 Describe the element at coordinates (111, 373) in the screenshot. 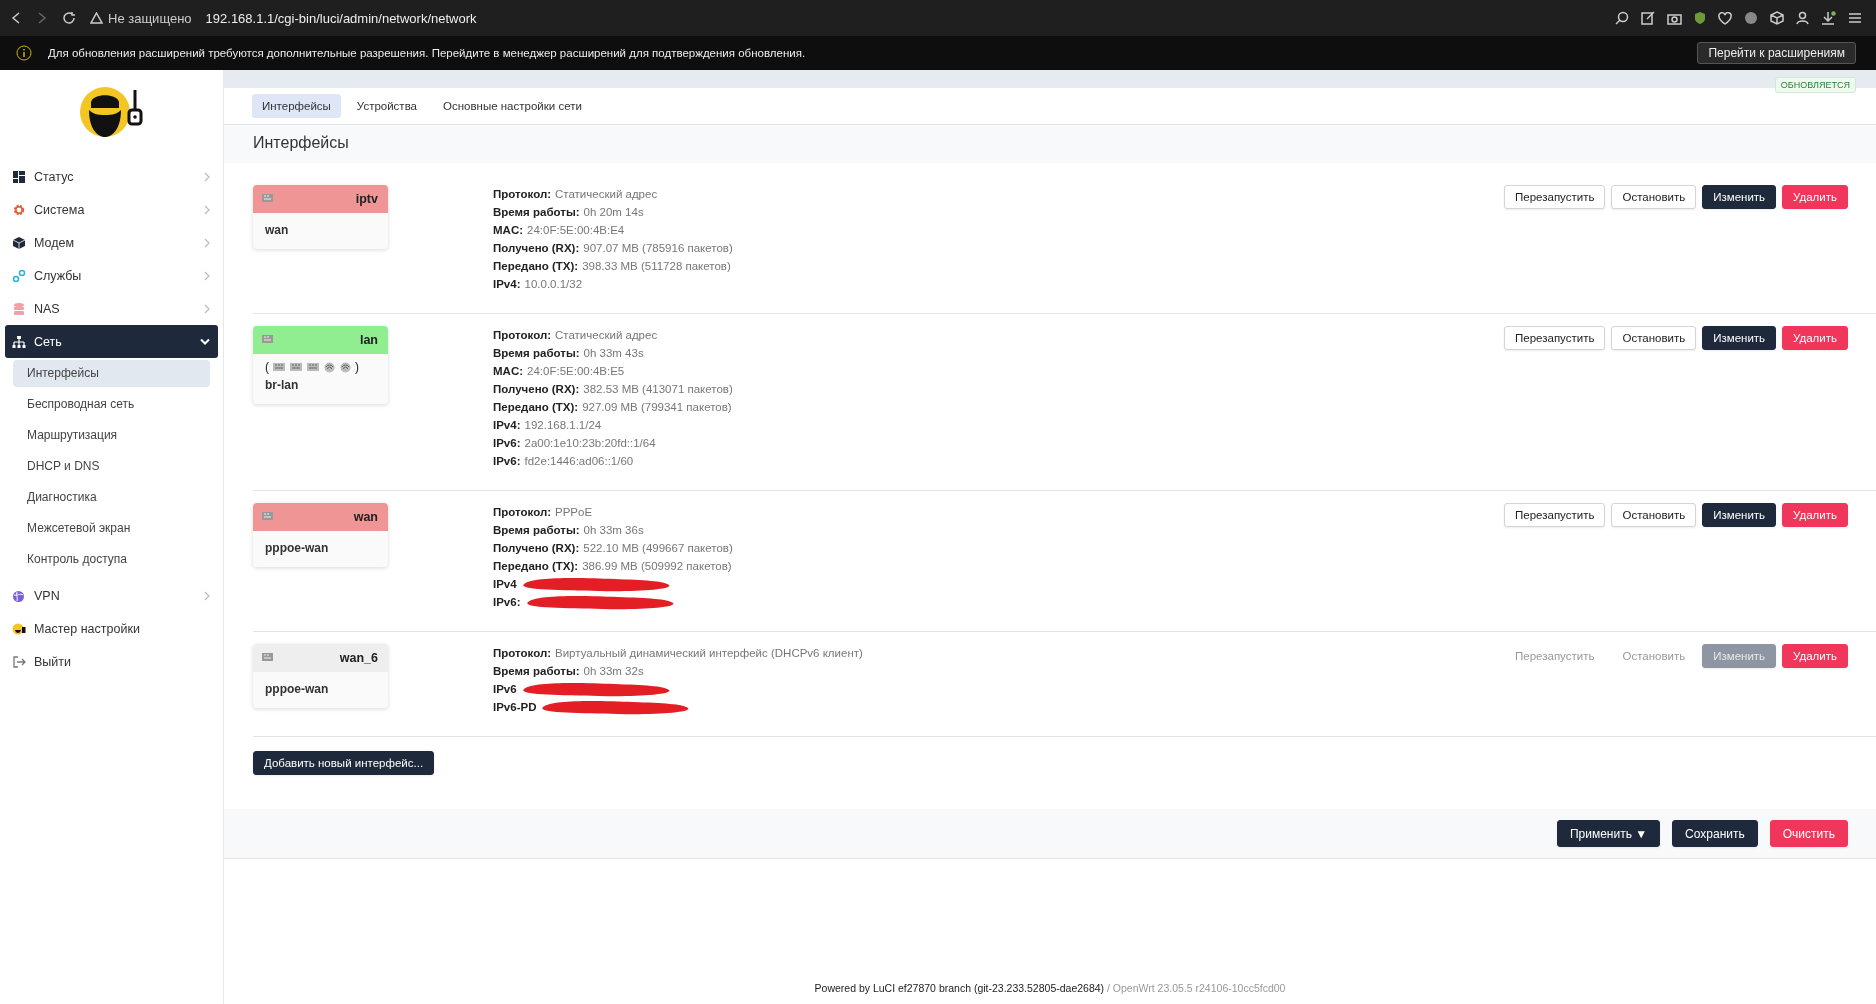

I see `submenu-item: Интерфейсы` at that location.